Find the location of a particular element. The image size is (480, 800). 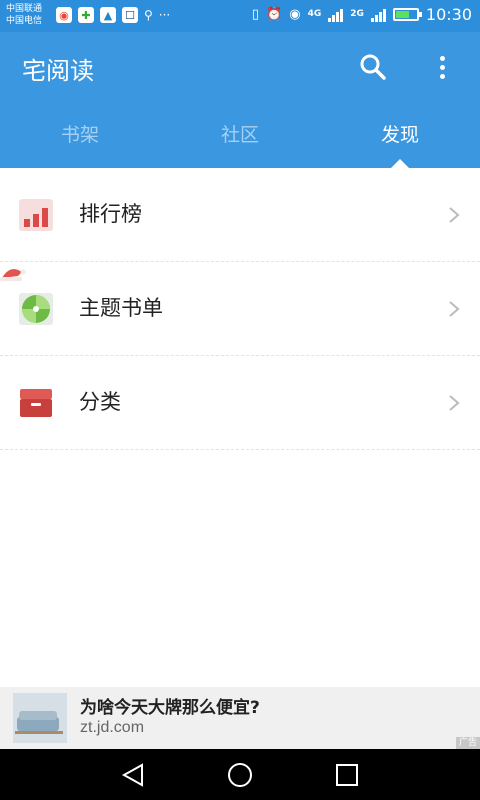

ad-url: zt.jd.com is located at coordinates (112, 727).